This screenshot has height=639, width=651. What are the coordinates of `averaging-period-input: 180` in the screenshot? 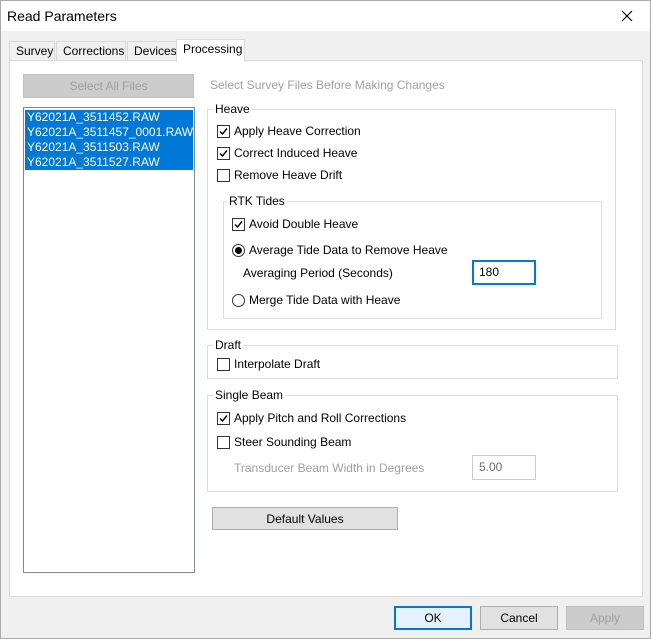 It's located at (504, 272).